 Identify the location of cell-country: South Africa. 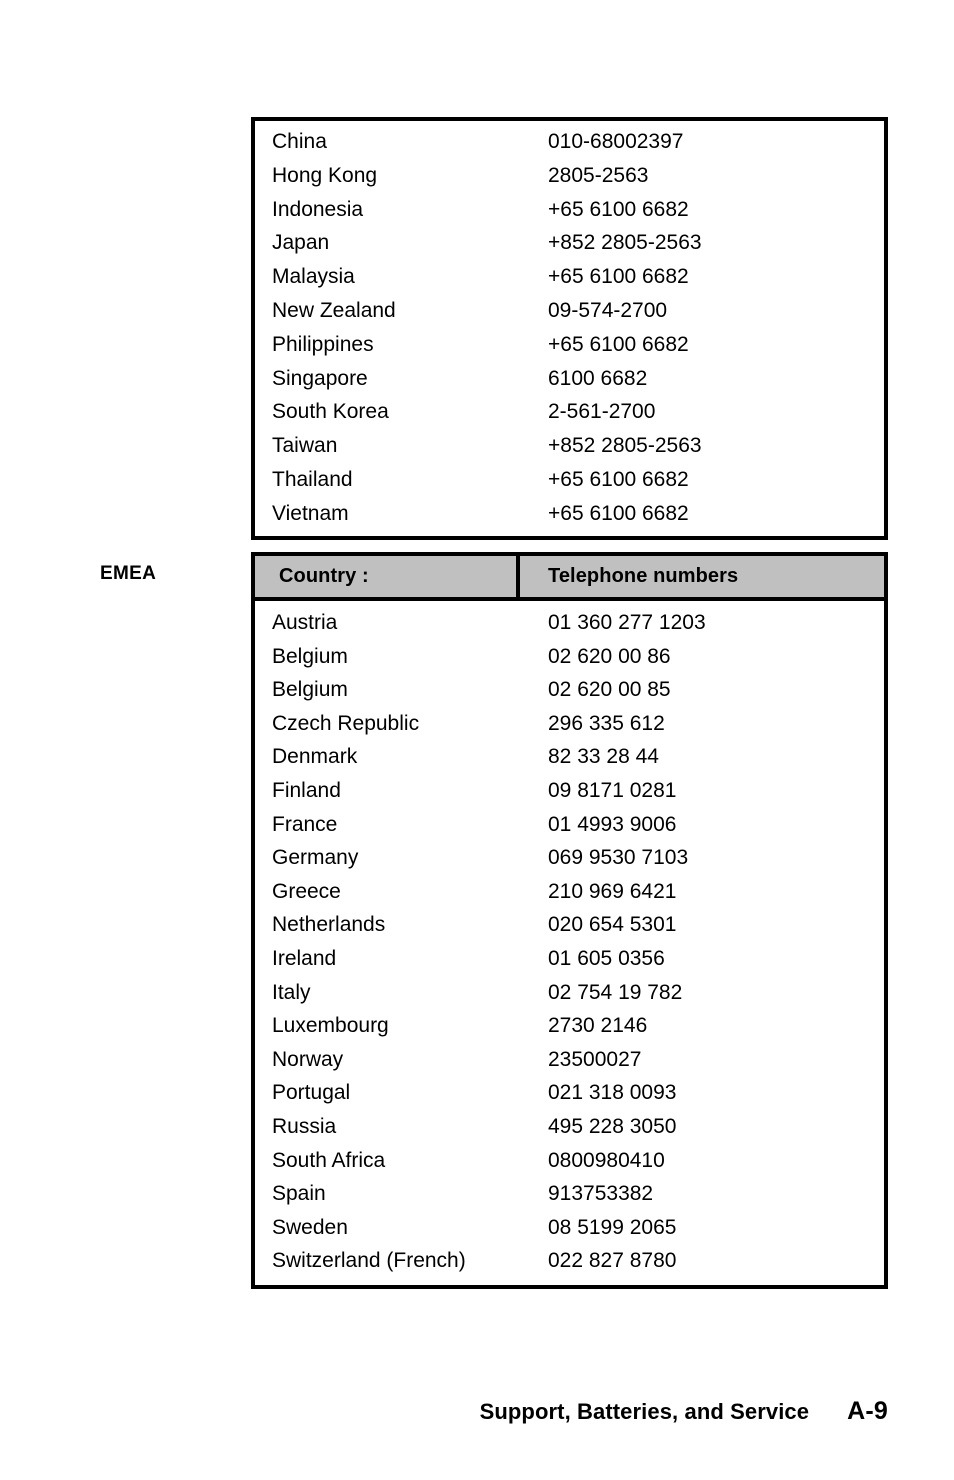
(329, 1160).